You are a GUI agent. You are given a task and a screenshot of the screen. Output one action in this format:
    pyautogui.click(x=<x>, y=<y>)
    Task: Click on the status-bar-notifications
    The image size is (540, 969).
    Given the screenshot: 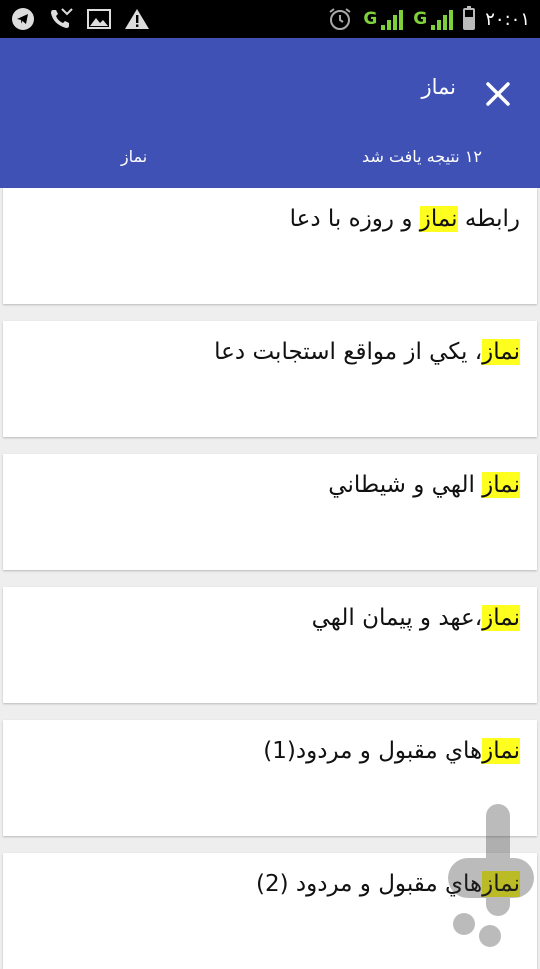 What is the action you would take?
    pyautogui.click(x=80, y=19)
    